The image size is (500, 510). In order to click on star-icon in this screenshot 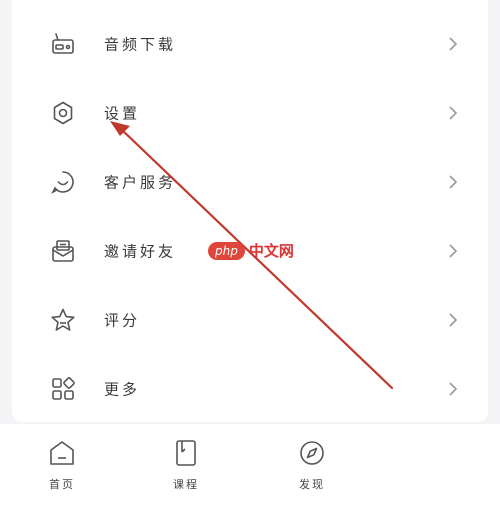, I will do `click(63, 320)`.